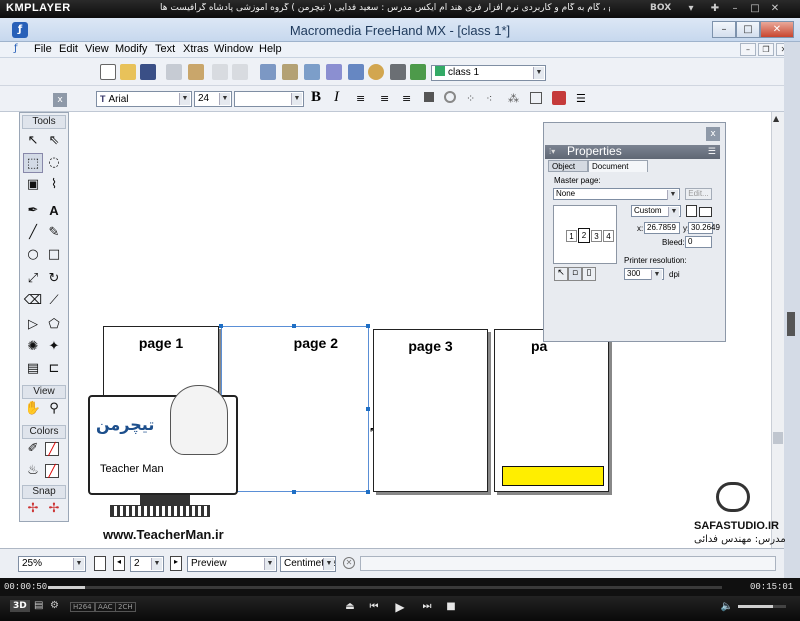 The height and width of the screenshot is (621, 800). What do you see at coordinates (38, 605) in the screenshot?
I see `playlist-icon: ▤` at bounding box center [38, 605].